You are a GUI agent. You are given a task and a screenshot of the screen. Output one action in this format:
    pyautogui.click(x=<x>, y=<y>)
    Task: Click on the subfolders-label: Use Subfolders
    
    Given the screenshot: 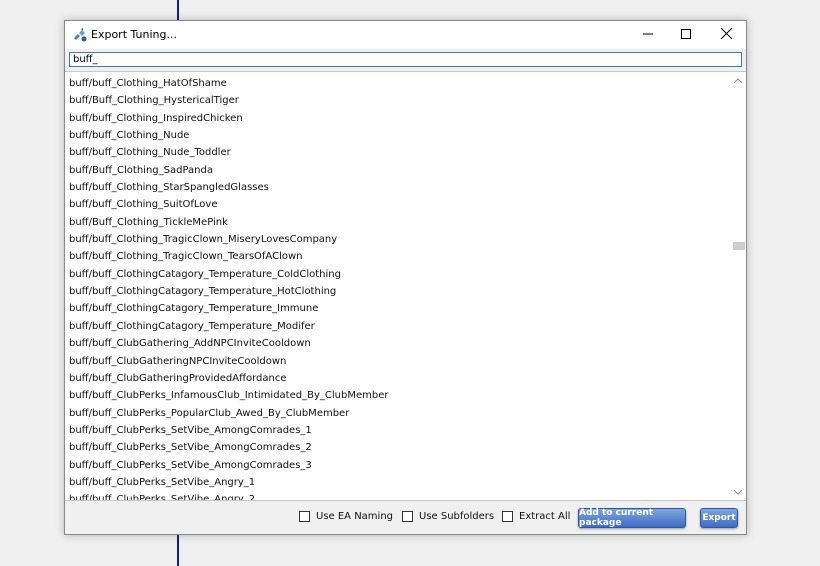 What is the action you would take?
    pyautogui.click(x=457, y=516)
    